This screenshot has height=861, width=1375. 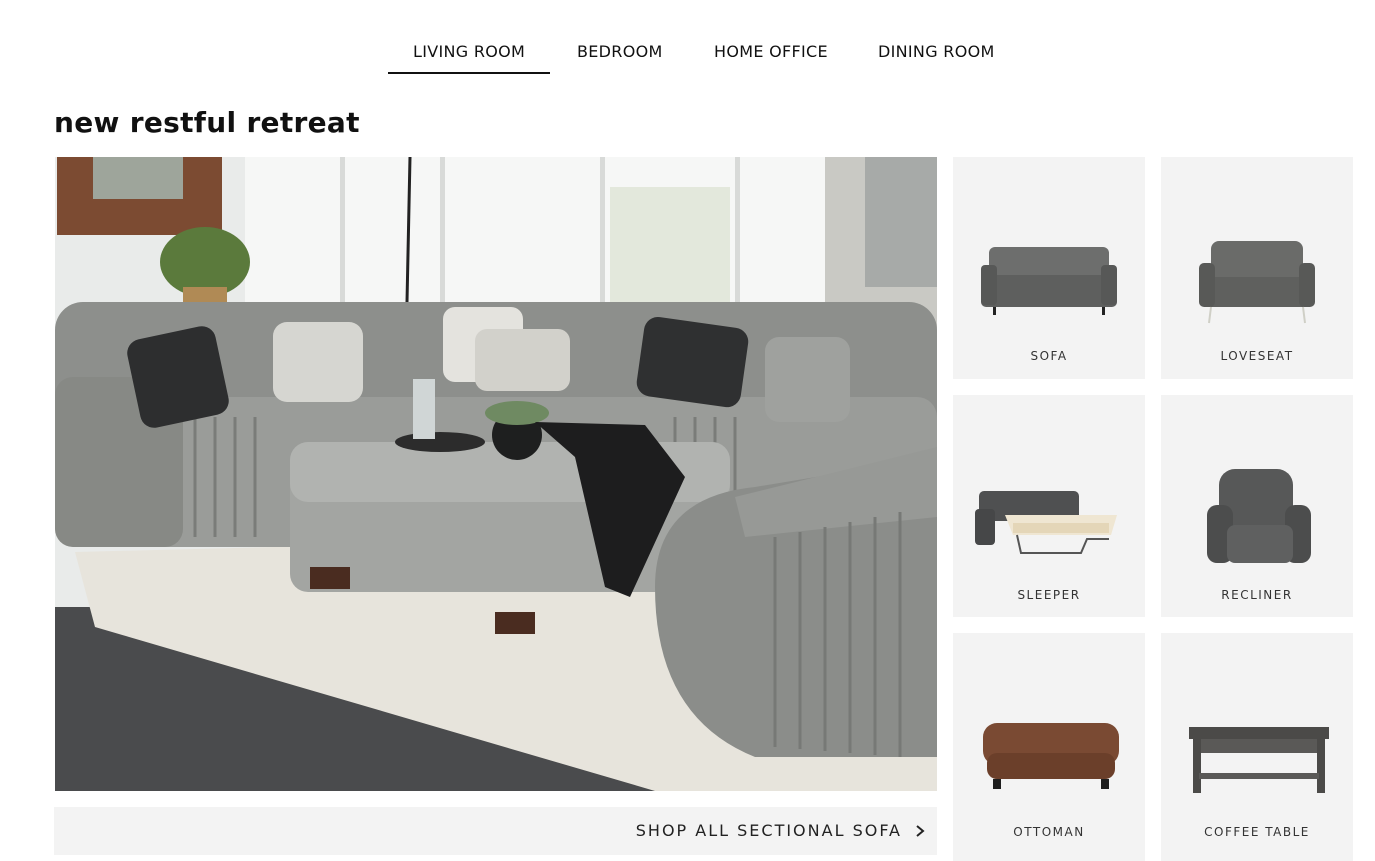 I want to click on coffee-table-icon, so click(x=1259, y=760).